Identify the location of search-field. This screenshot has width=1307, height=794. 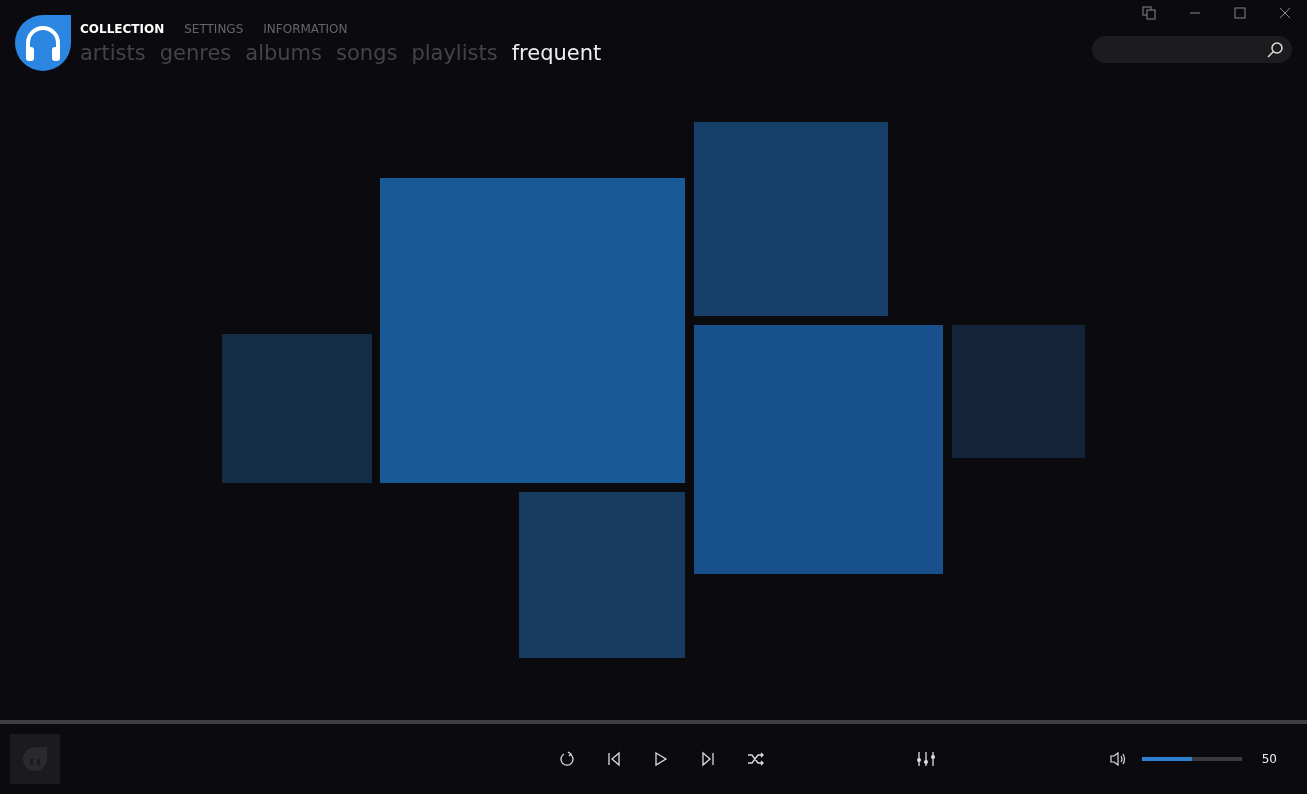
(1192, 49).